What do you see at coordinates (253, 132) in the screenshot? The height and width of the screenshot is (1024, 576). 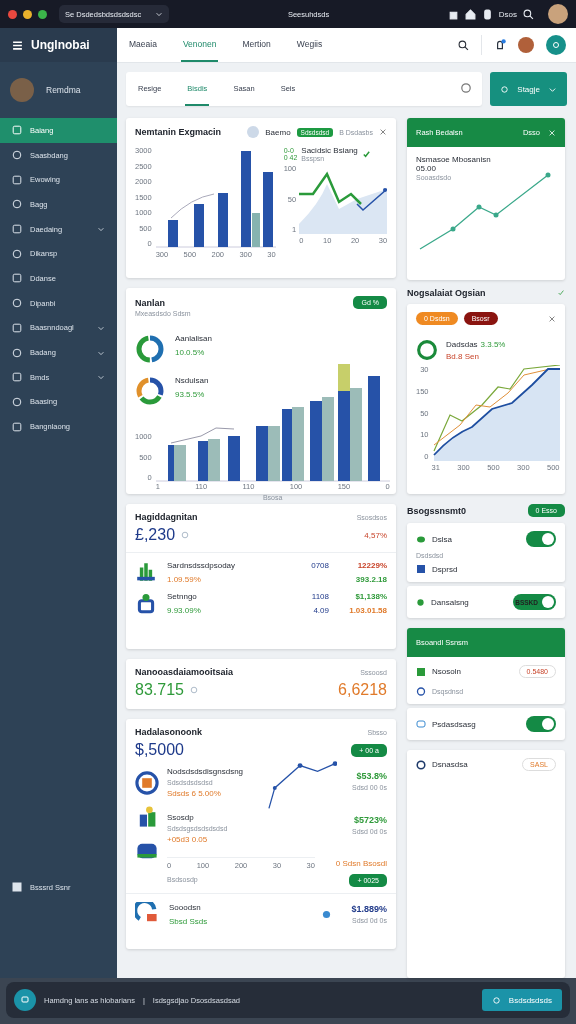 I see `toggle-knob` at bounding box center [253, 132].